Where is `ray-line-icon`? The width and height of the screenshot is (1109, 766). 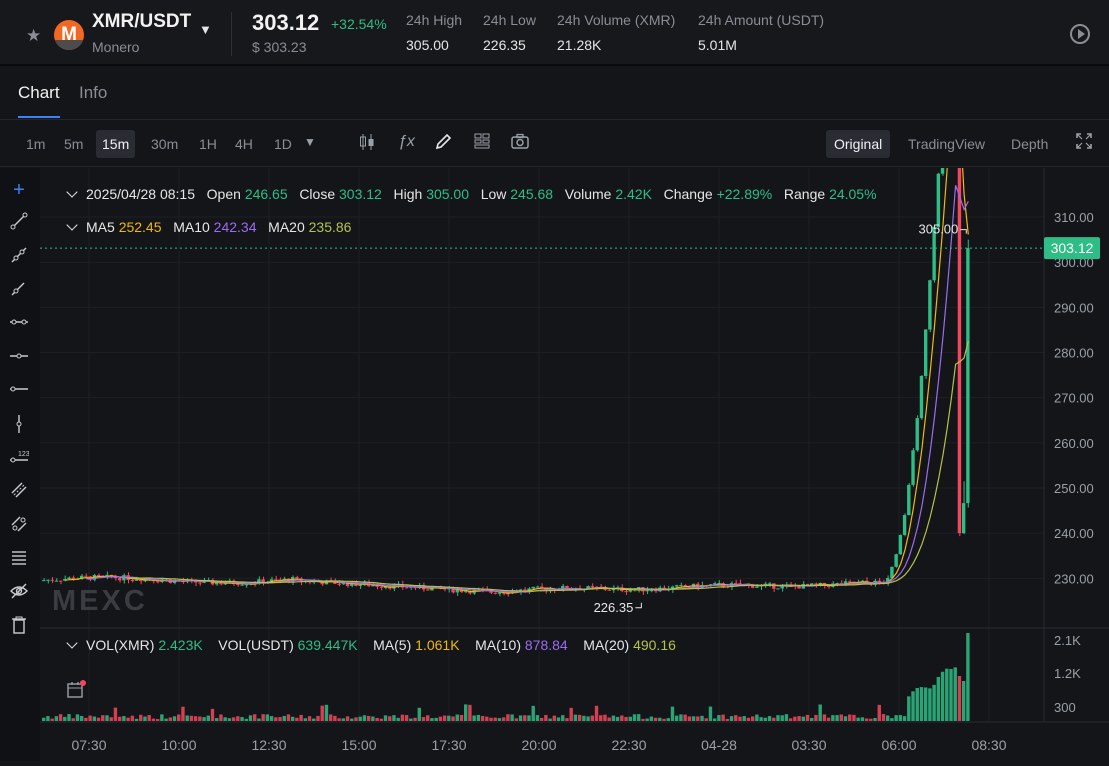 ray-line-icon is located at coordinates (19, 257).